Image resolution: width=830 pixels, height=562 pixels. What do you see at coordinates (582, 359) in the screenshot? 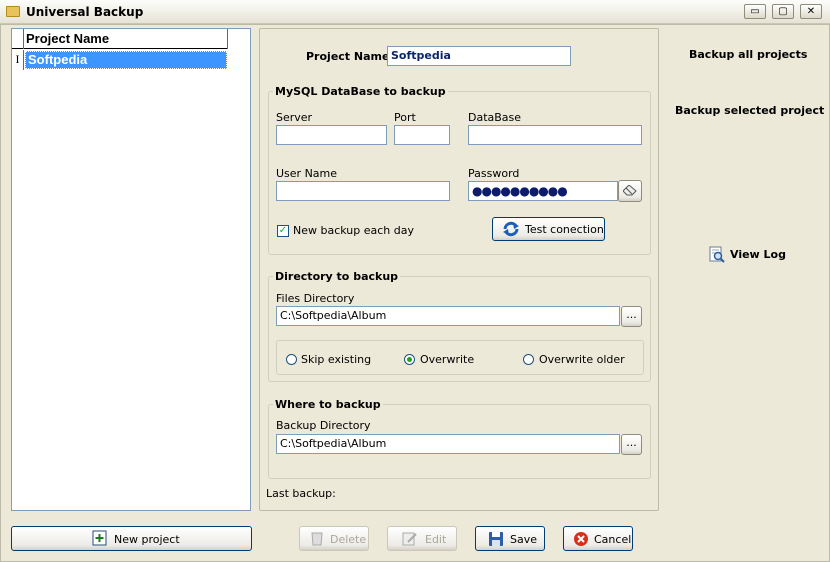
I see `overwrite-older-label: Overwrite older` at bounding box center [582, 359].